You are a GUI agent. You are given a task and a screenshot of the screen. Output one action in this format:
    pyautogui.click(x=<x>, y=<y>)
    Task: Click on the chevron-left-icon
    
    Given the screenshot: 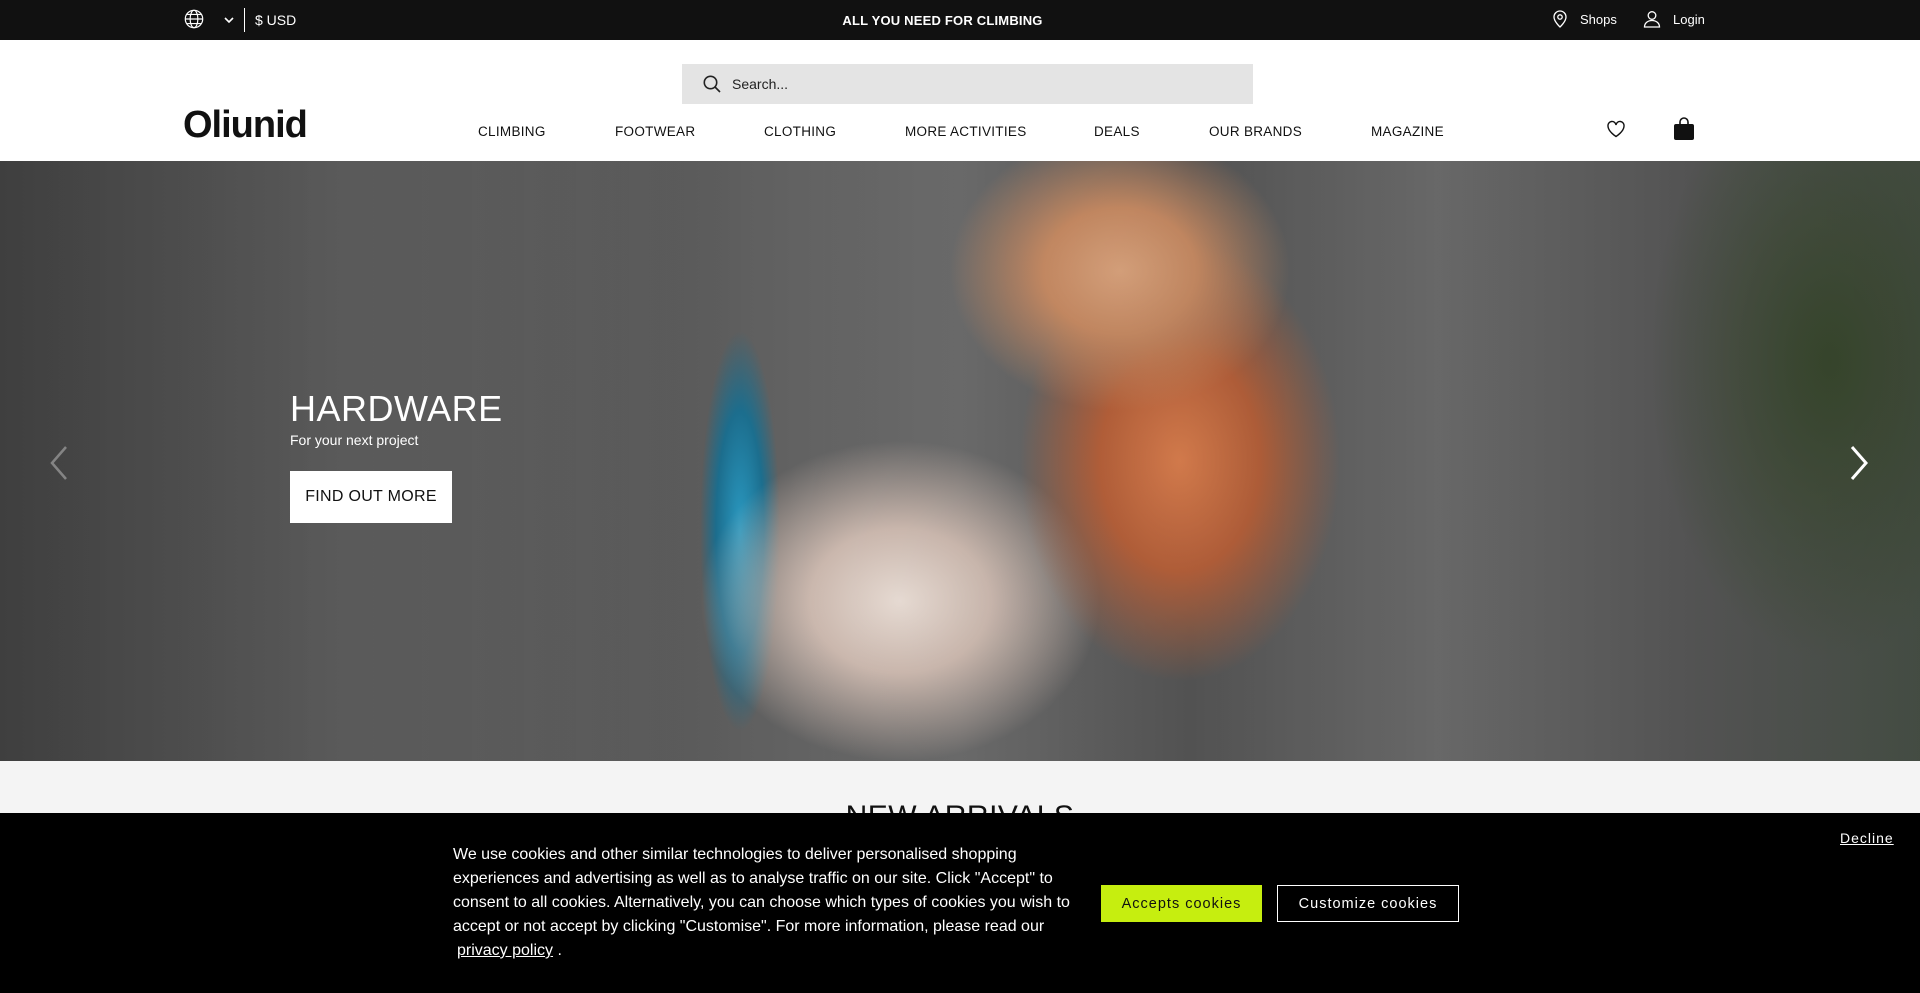 What is the action you would take?
    pyautogui.click(x=59, y=463)
    